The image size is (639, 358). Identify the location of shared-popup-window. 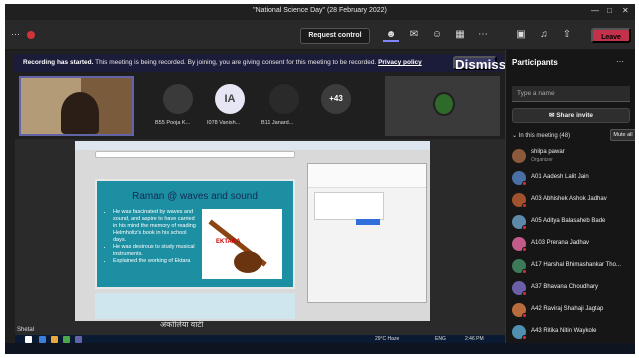
(367, 233).